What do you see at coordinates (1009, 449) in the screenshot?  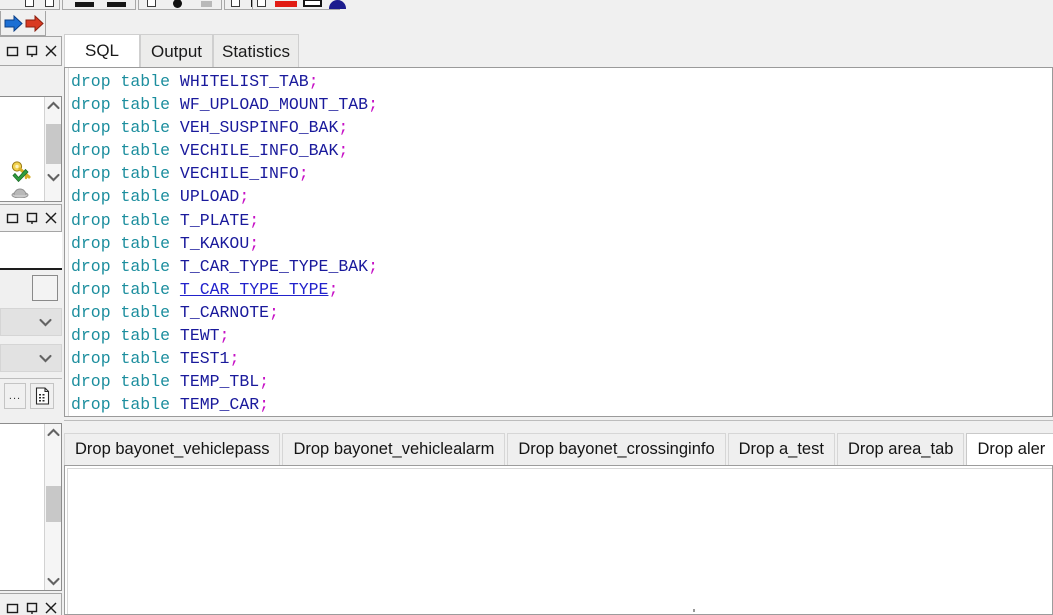 I see `bottom-tab: Drop aler` at bounding box center [1009, 449].